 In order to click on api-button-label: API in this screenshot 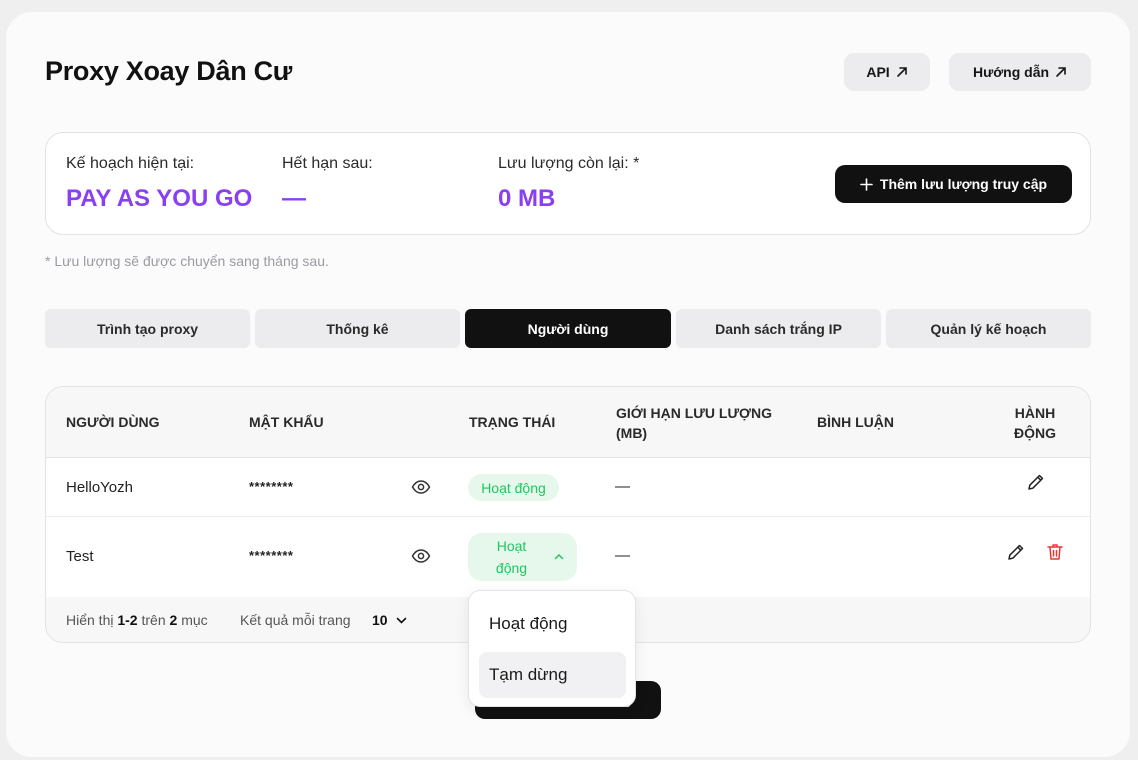, I will do `click(878, 72)`.